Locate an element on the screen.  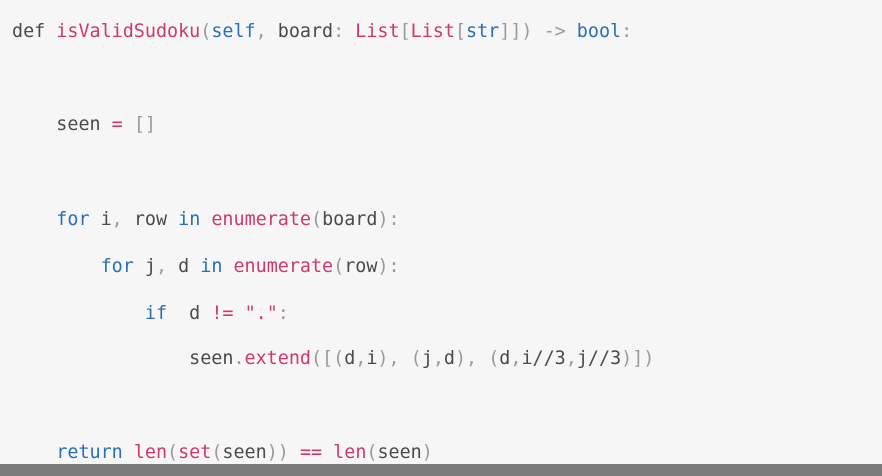
code-token: ]] is located at coordinates (510, 31).